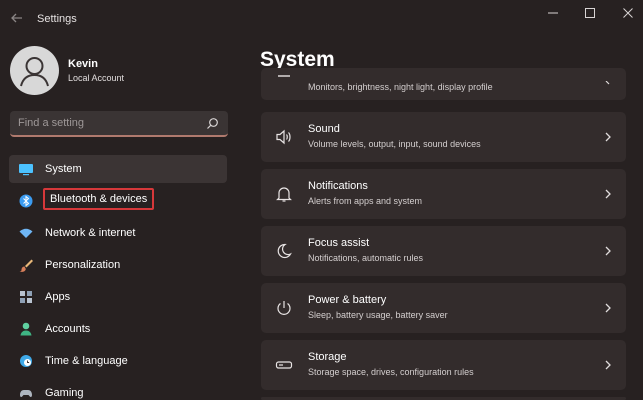 This screenshot has width=643, height=400. I want to click on search-input, so click(108, 123).